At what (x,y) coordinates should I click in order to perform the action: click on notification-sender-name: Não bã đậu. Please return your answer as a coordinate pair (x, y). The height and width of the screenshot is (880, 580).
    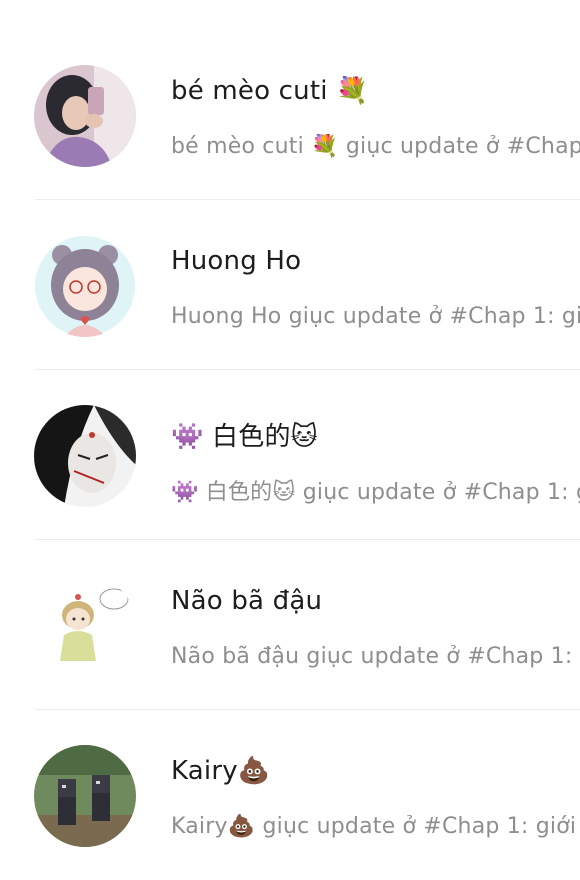
    Looking at the image, I should click on (247, 601).